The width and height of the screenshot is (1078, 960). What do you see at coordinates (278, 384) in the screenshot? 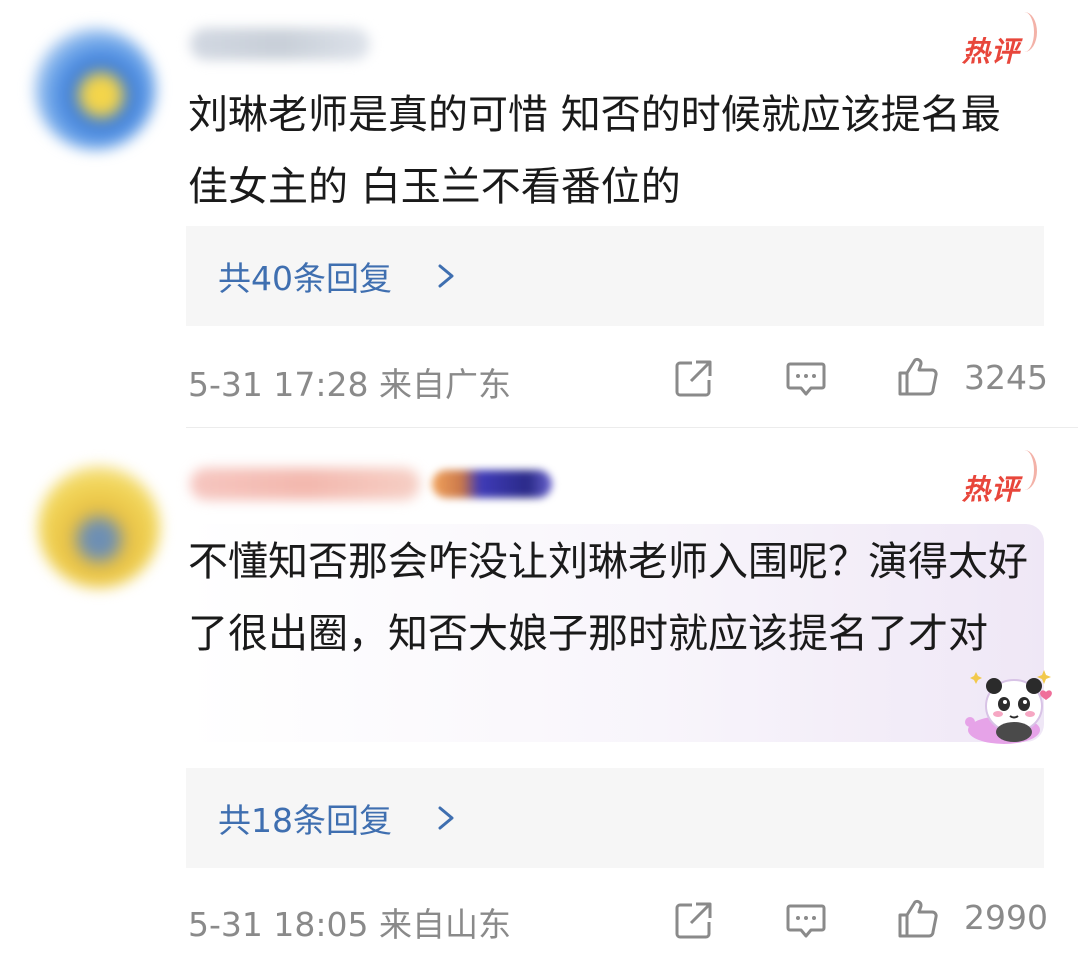
I see `timestamp: 5-31 17:28` at bounding box center [278, 384].